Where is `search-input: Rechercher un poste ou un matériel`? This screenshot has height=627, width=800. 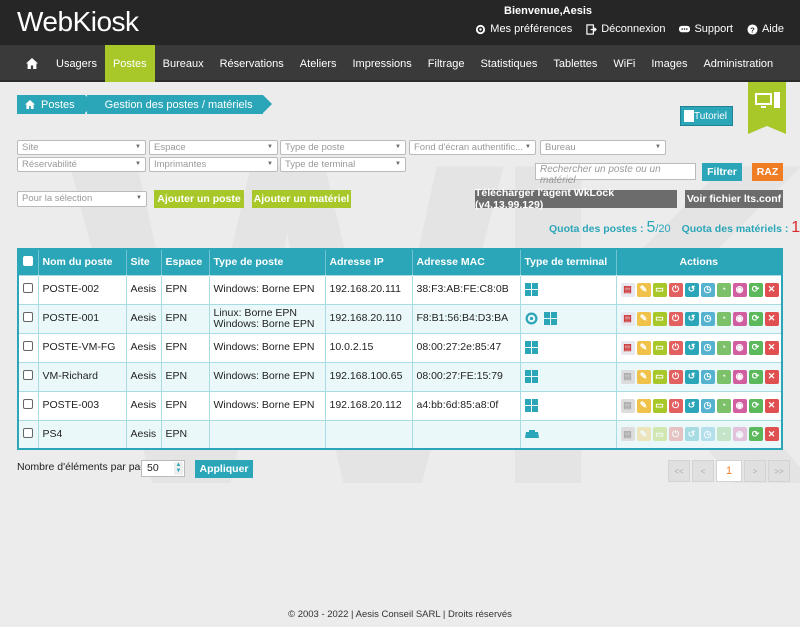
search-input: Rechercher un poste ou un matériel is located at coordinates (615, 174).